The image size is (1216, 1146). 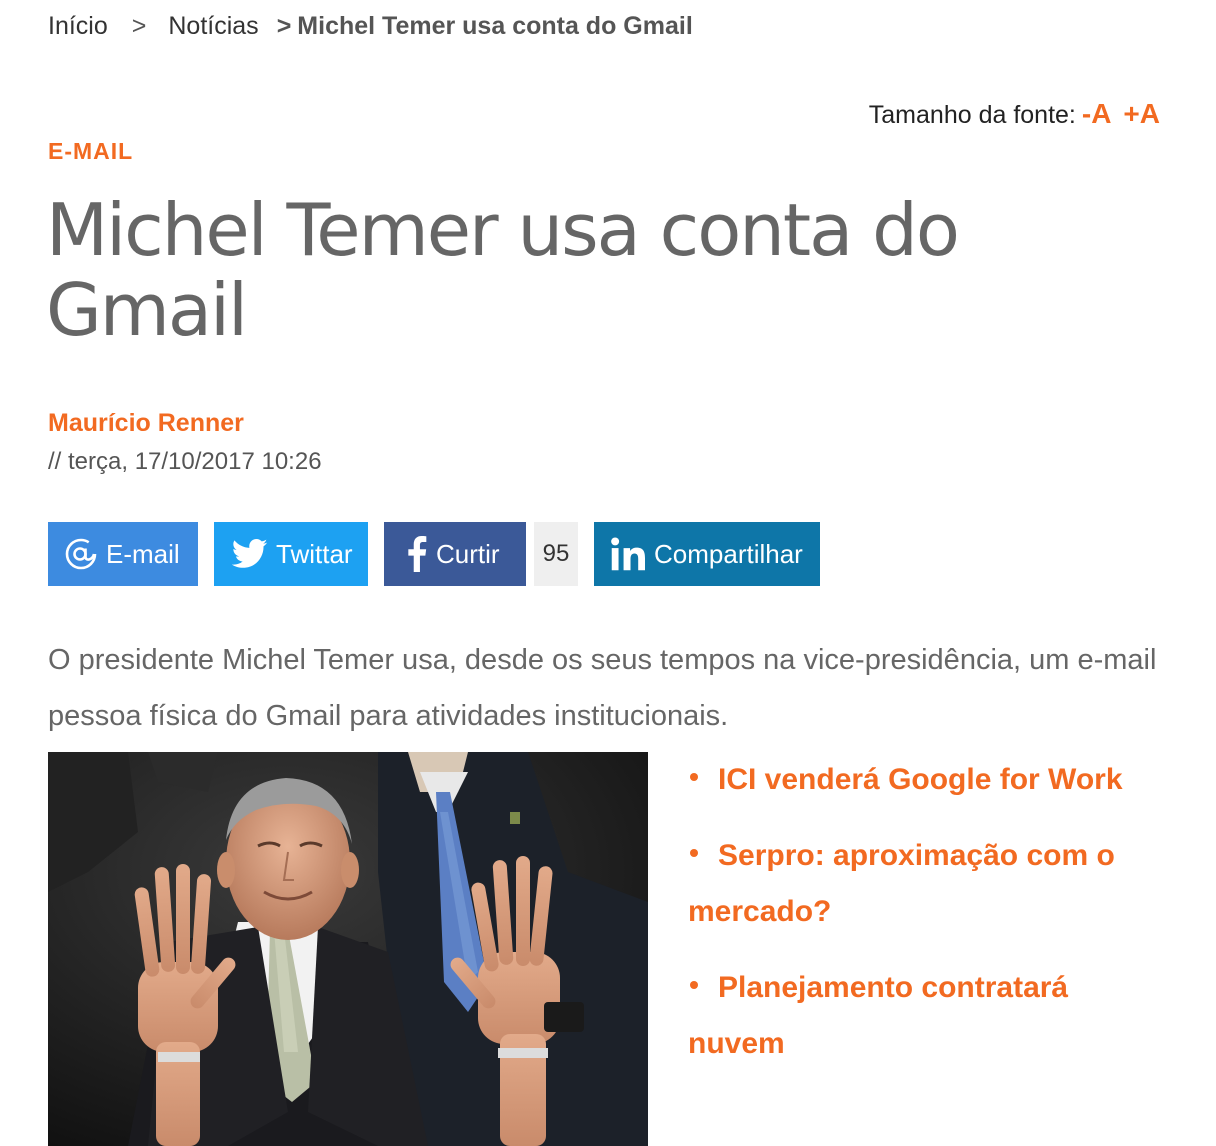 I want to click on font-decrease-button: -A, so click(x=1097, y=113).